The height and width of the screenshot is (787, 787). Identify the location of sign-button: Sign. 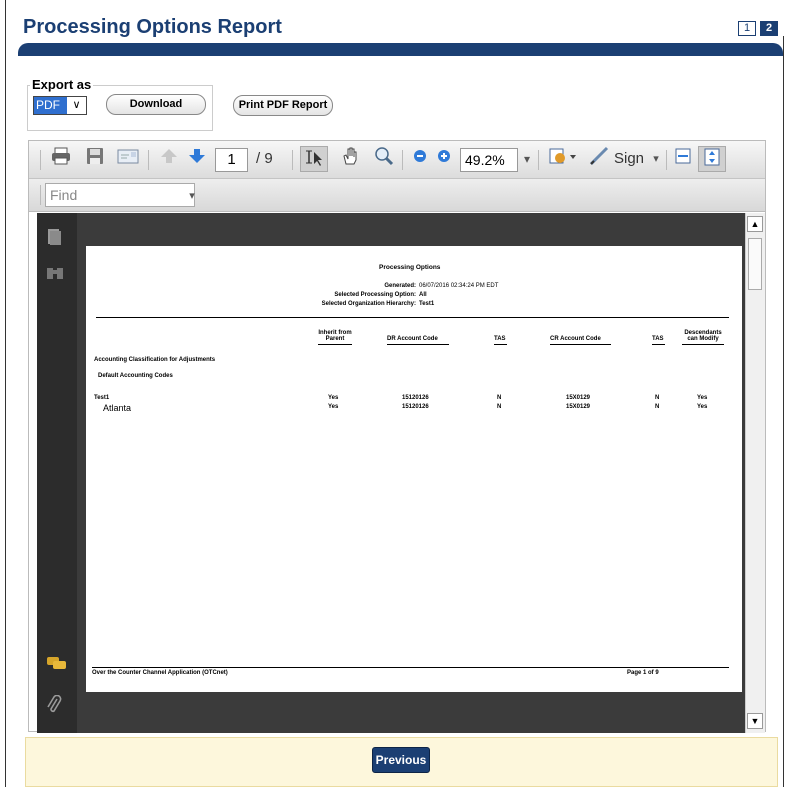
(629, 158).